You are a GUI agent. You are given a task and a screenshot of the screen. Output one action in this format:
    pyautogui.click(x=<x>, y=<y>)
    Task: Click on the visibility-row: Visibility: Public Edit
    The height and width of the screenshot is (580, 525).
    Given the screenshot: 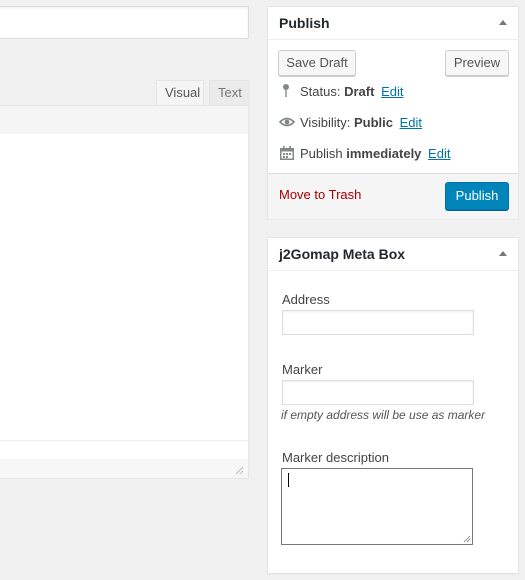 What is the action you would take?
    pyautogui.click(x=350, y=123)
    